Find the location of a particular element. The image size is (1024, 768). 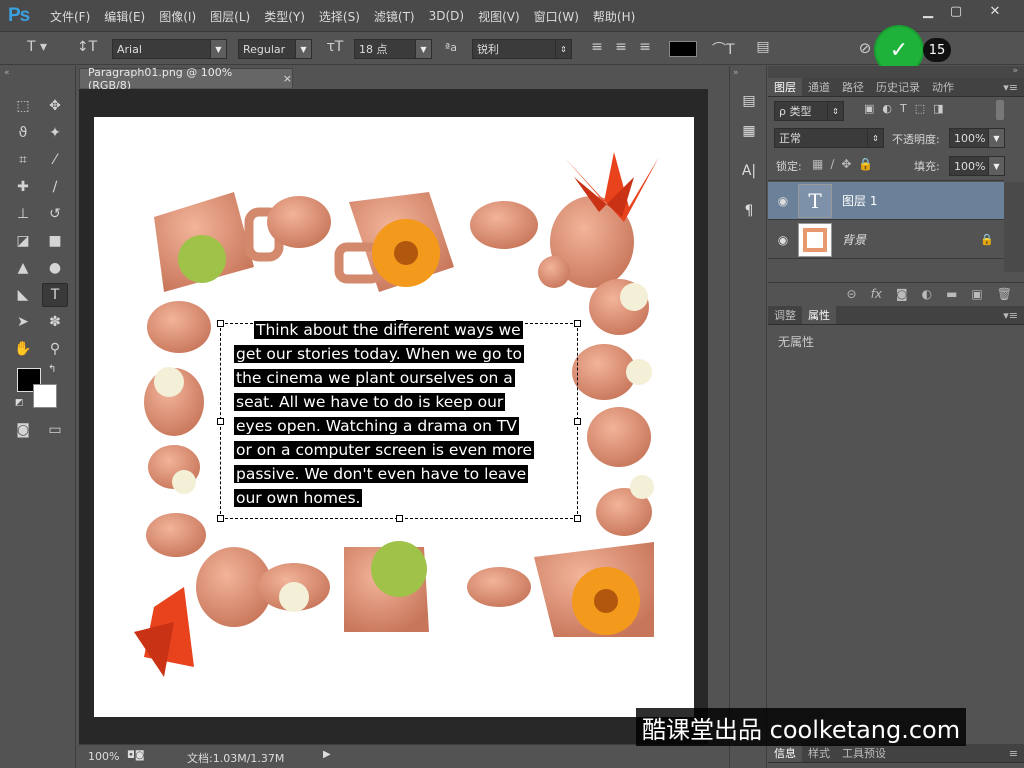

type-tool-icon: T is located at coordinates (55, 295).